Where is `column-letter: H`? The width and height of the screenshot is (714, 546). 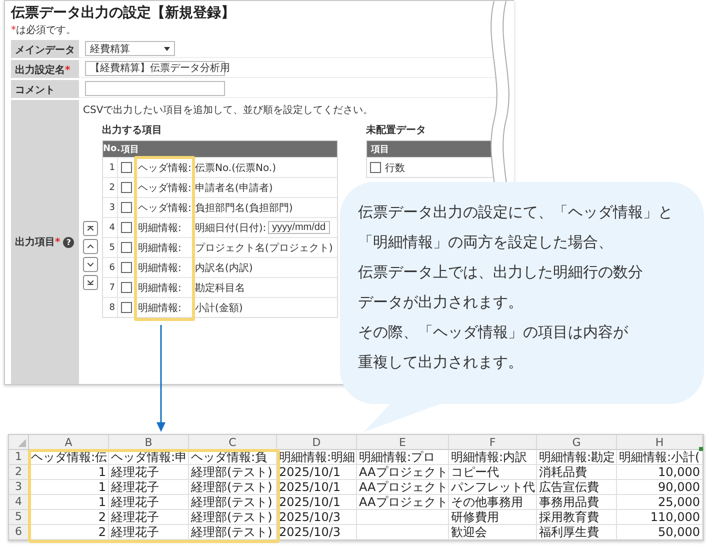 column-letter: H is located at coordinates (660, 442).